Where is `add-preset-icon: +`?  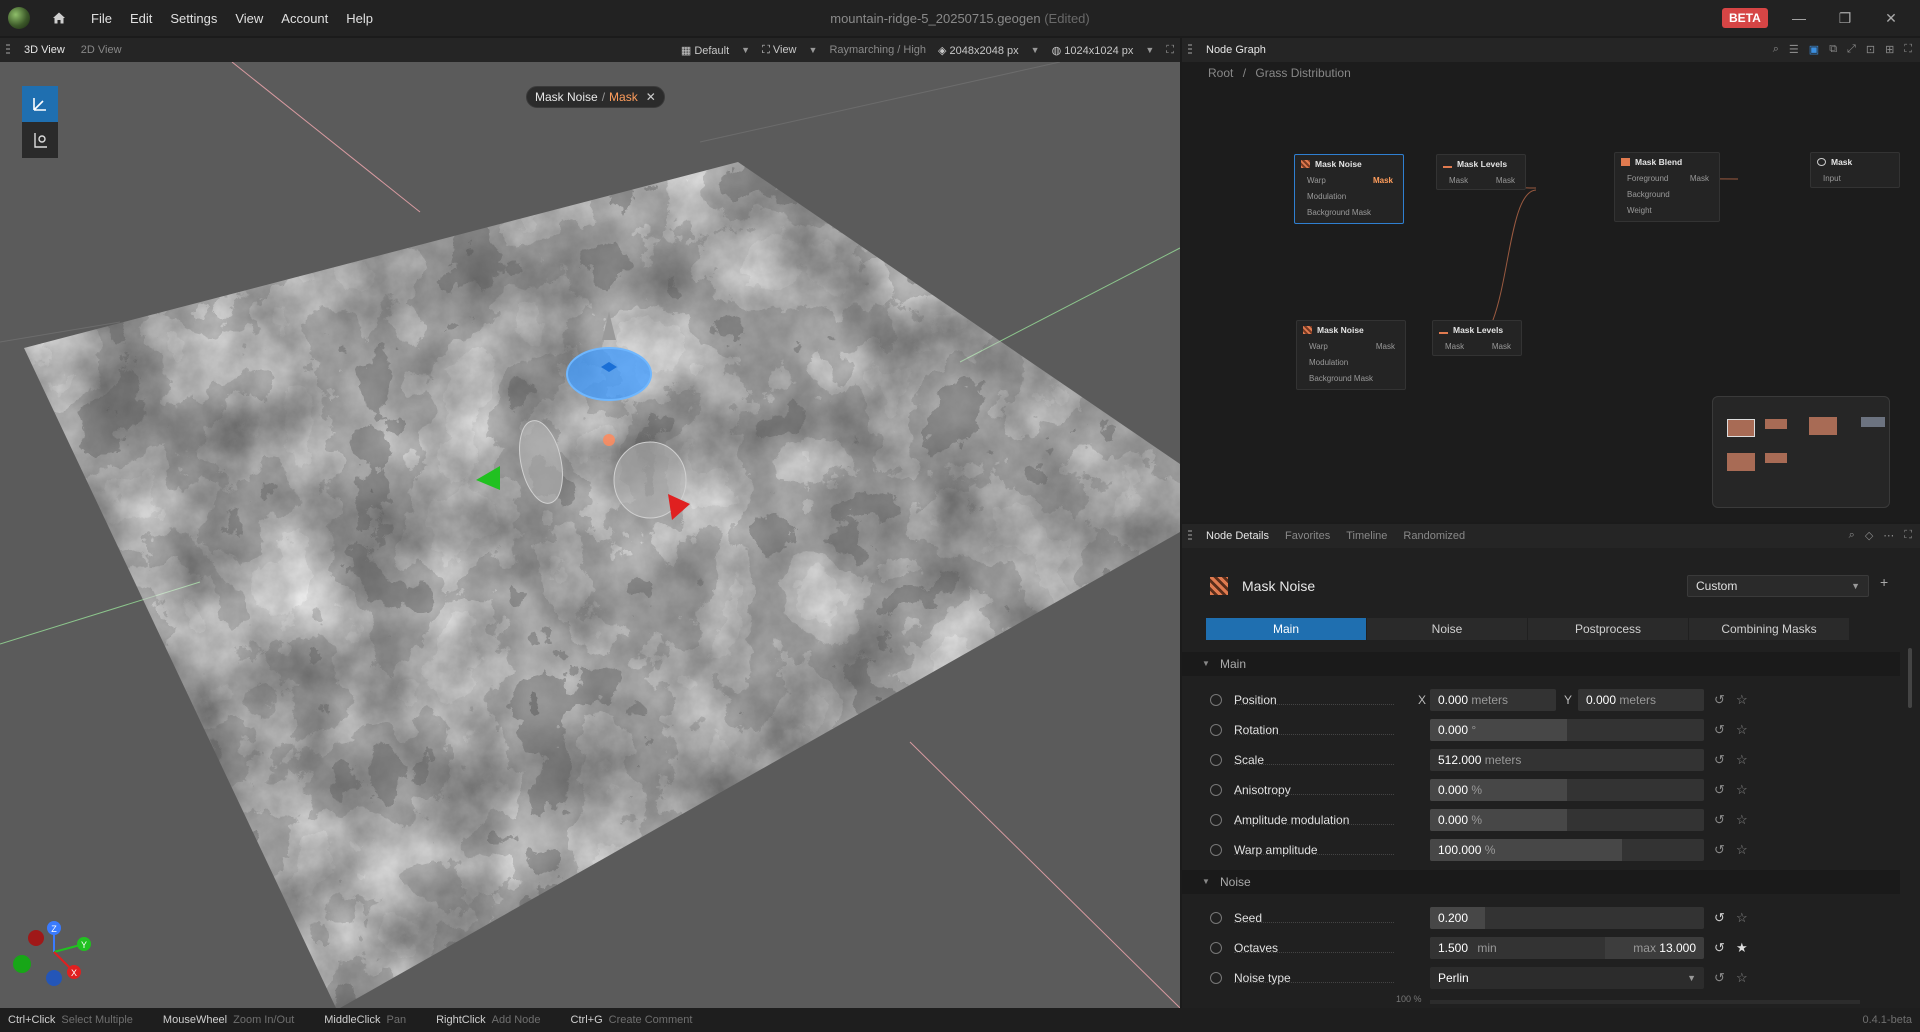 add-preset-icon: + is located at coordinates (1884, 582).